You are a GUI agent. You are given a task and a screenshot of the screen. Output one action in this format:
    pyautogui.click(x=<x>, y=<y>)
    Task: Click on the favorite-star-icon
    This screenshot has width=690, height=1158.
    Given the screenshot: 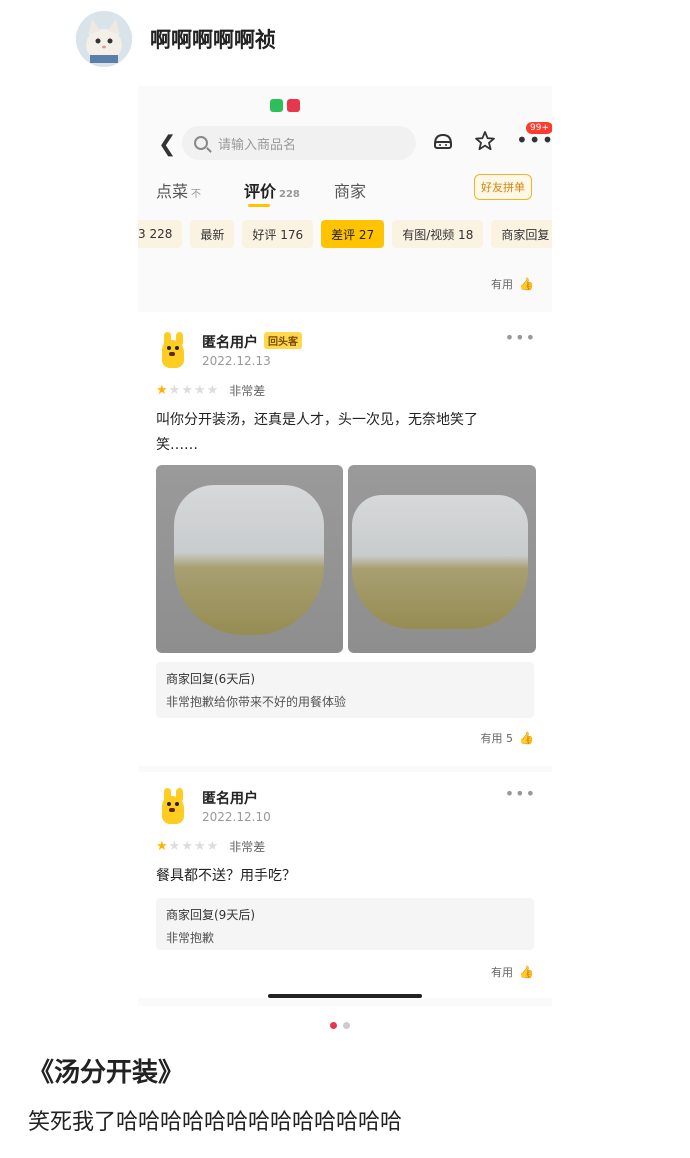 What is the action you would take?
    pyautogui.click(x=485, y=143)
    